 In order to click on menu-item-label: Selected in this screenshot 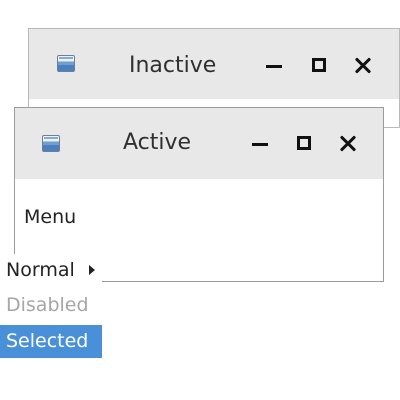, I will do `click(47, 341)`.